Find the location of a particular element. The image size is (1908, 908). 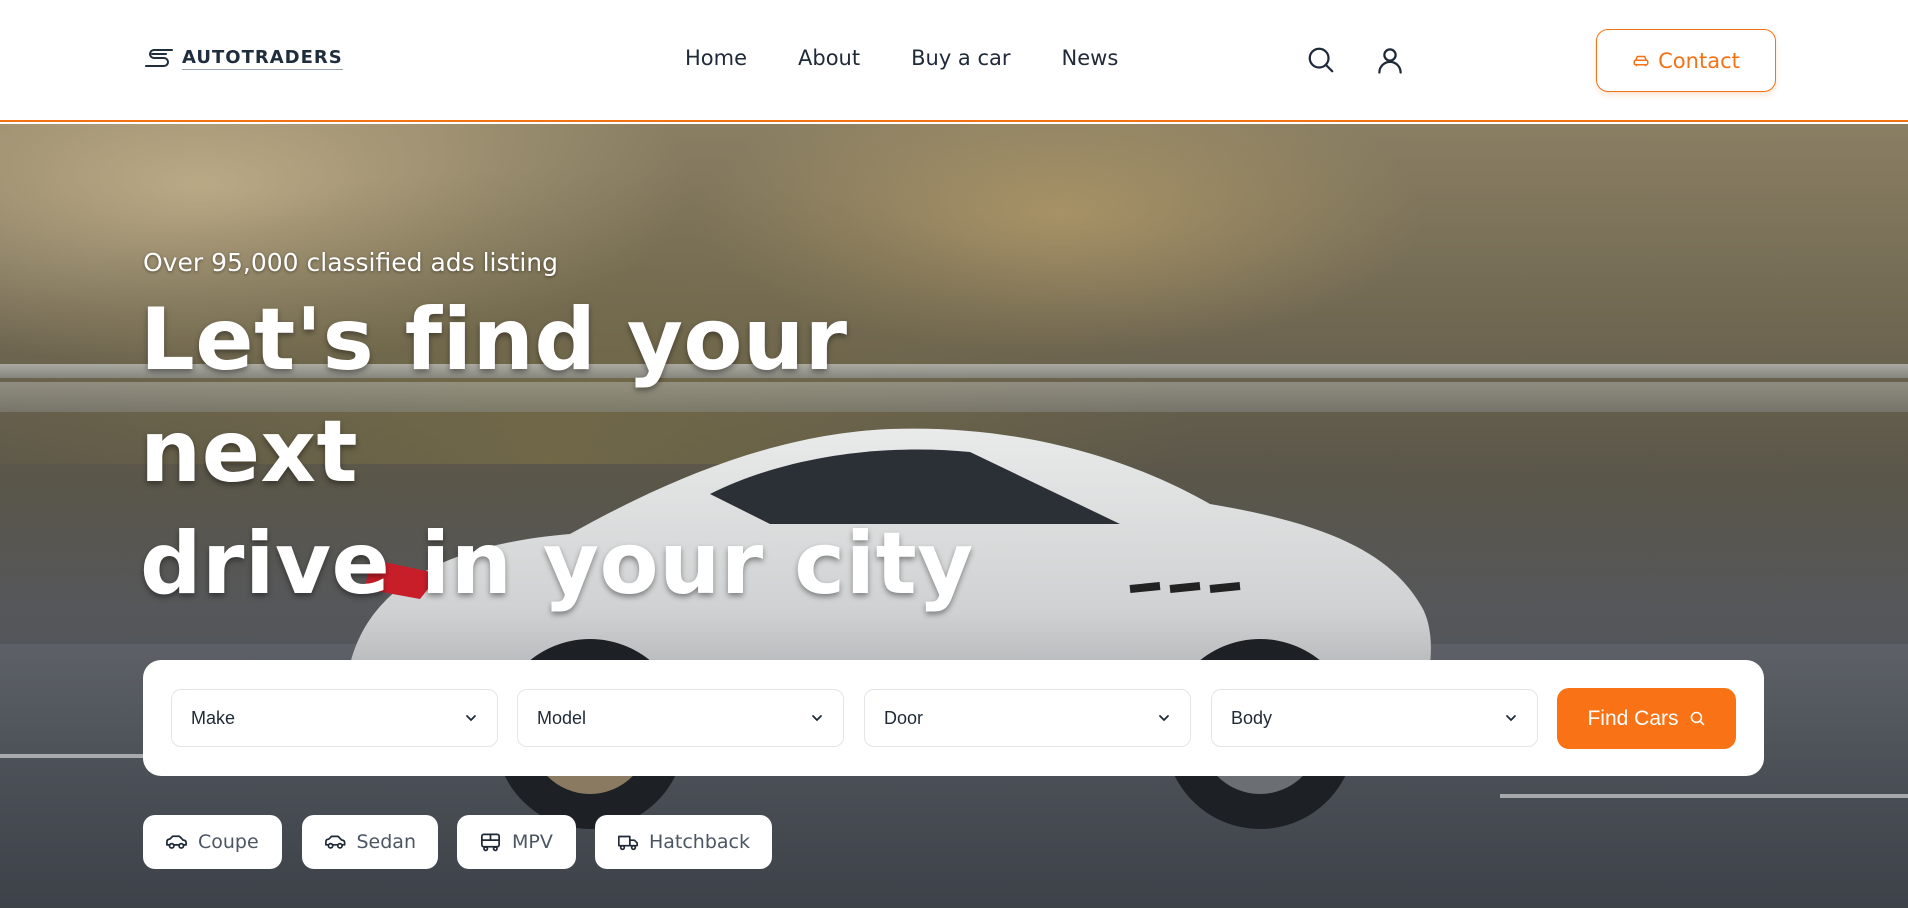

body-type-label: Hatchback is located at coordinates (699, 842).